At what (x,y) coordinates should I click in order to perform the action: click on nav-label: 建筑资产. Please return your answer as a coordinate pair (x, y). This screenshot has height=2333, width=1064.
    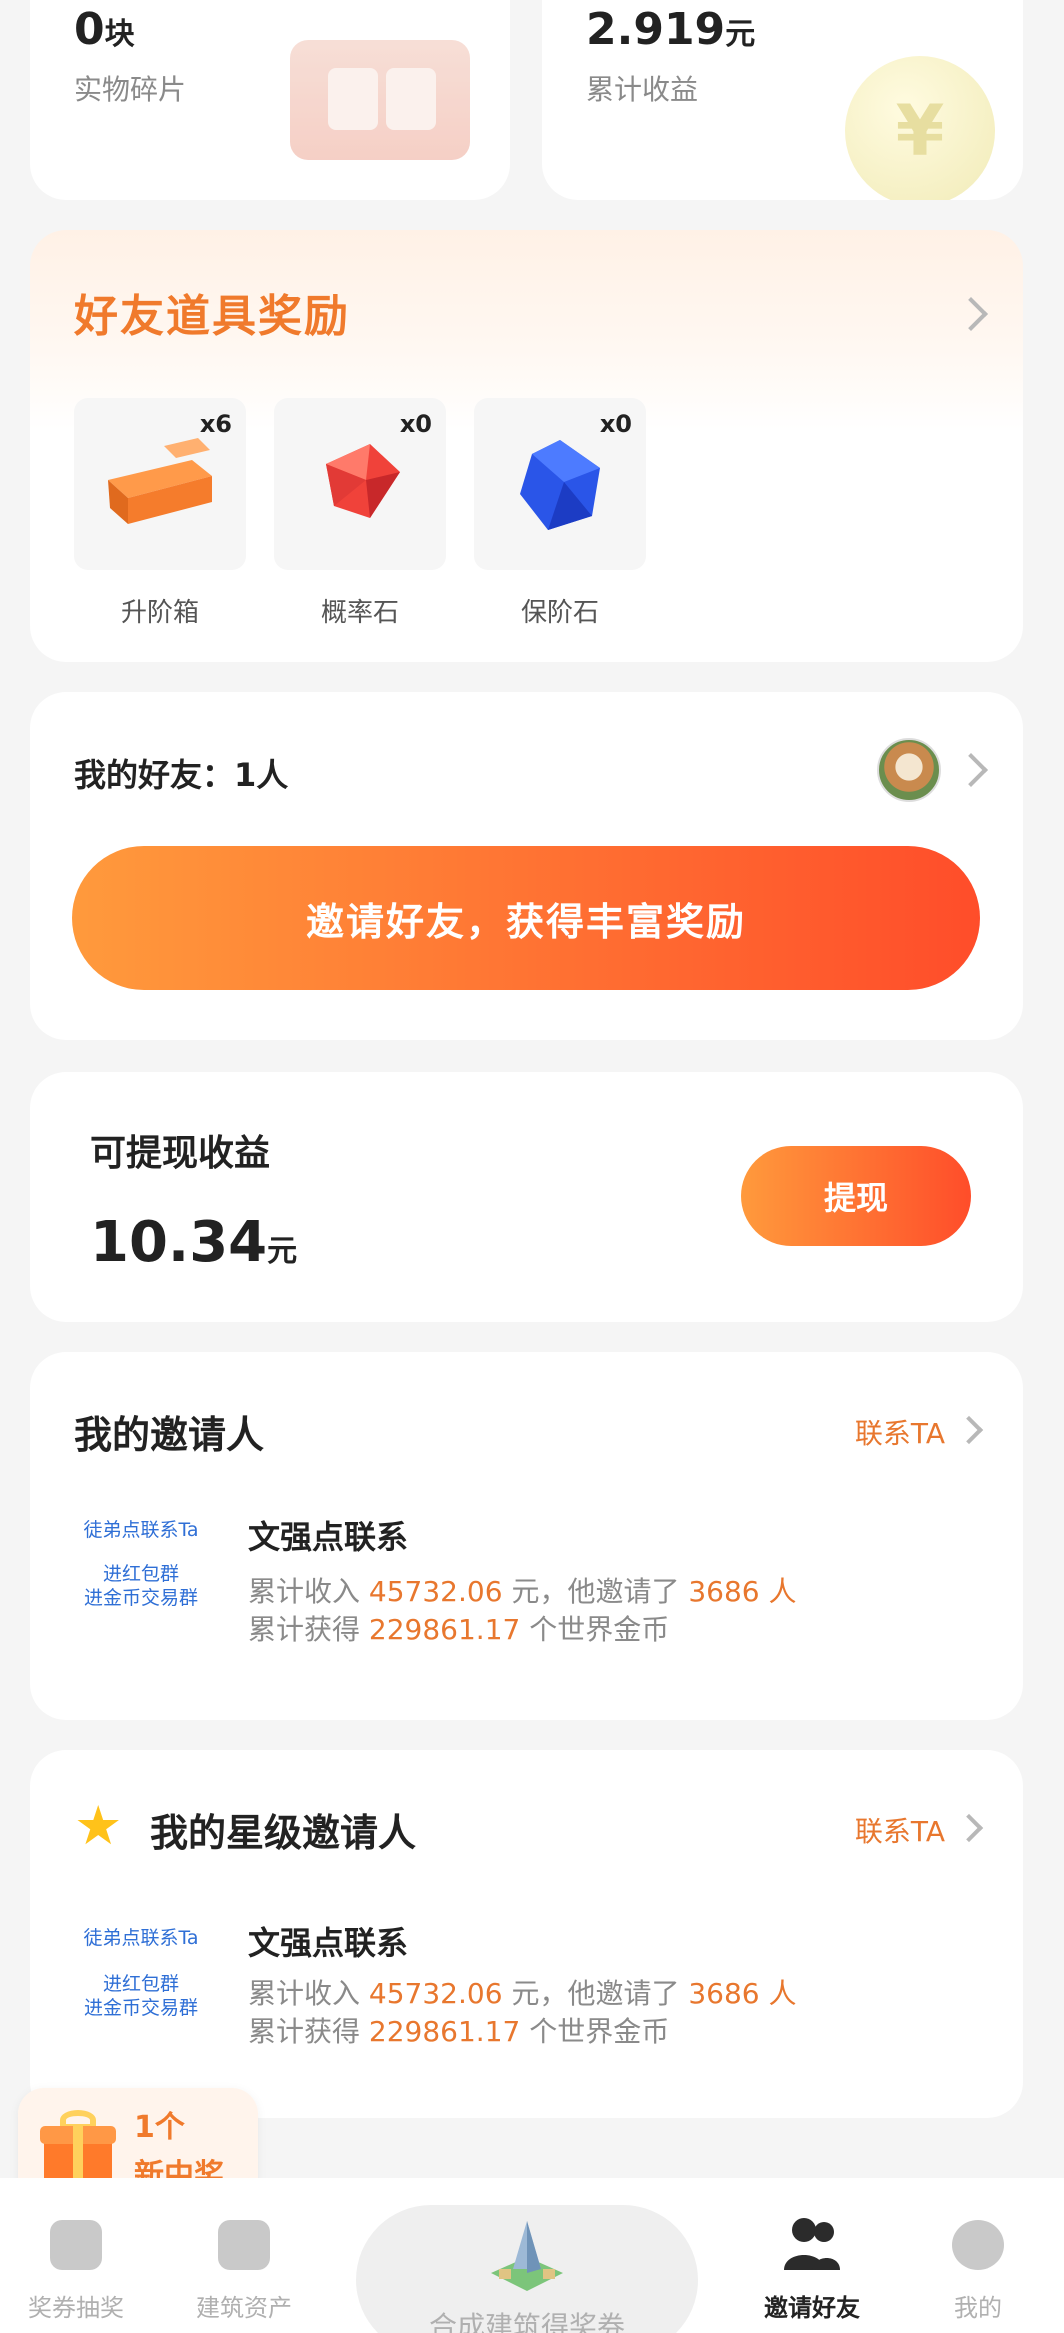
    Looking at the image, I should click on (244, 2308).